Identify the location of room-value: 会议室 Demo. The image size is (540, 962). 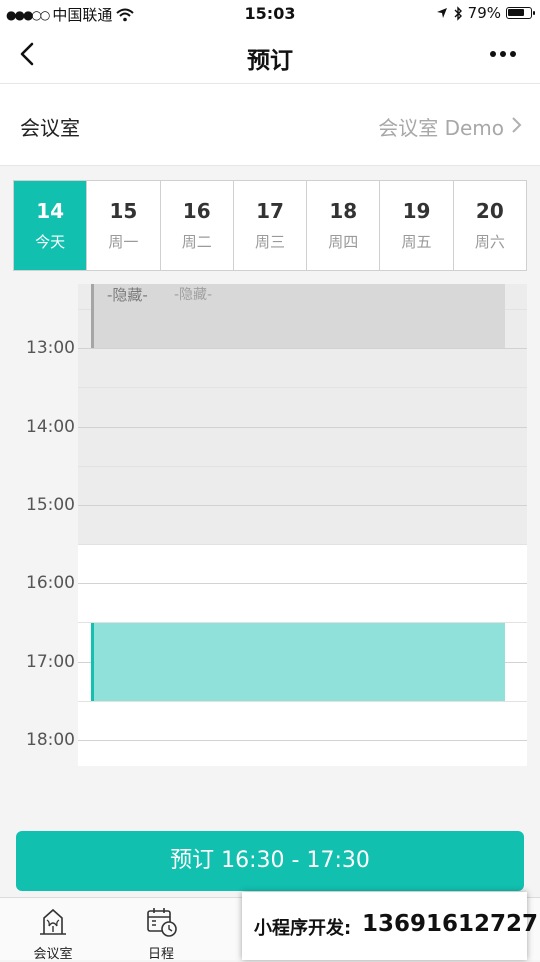
(441, 128).